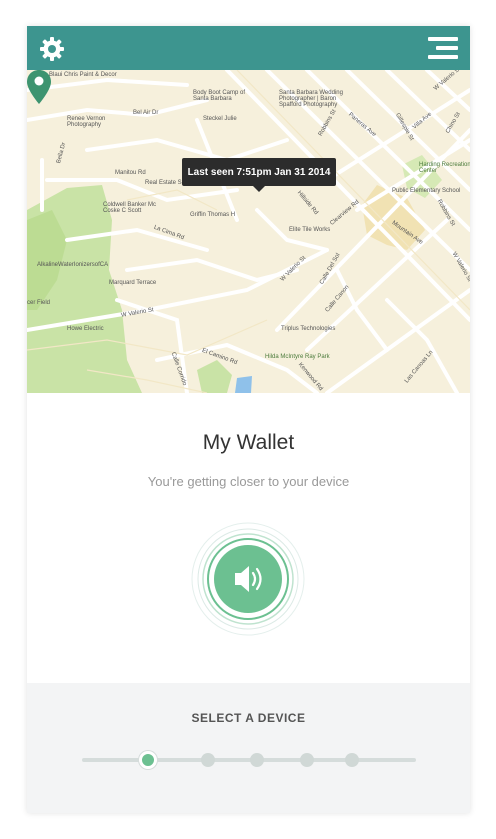  What do you see at coordinates (39, 303) in the screenshot?
I see `map-label: cer Field` at bounding box center [39, 303].